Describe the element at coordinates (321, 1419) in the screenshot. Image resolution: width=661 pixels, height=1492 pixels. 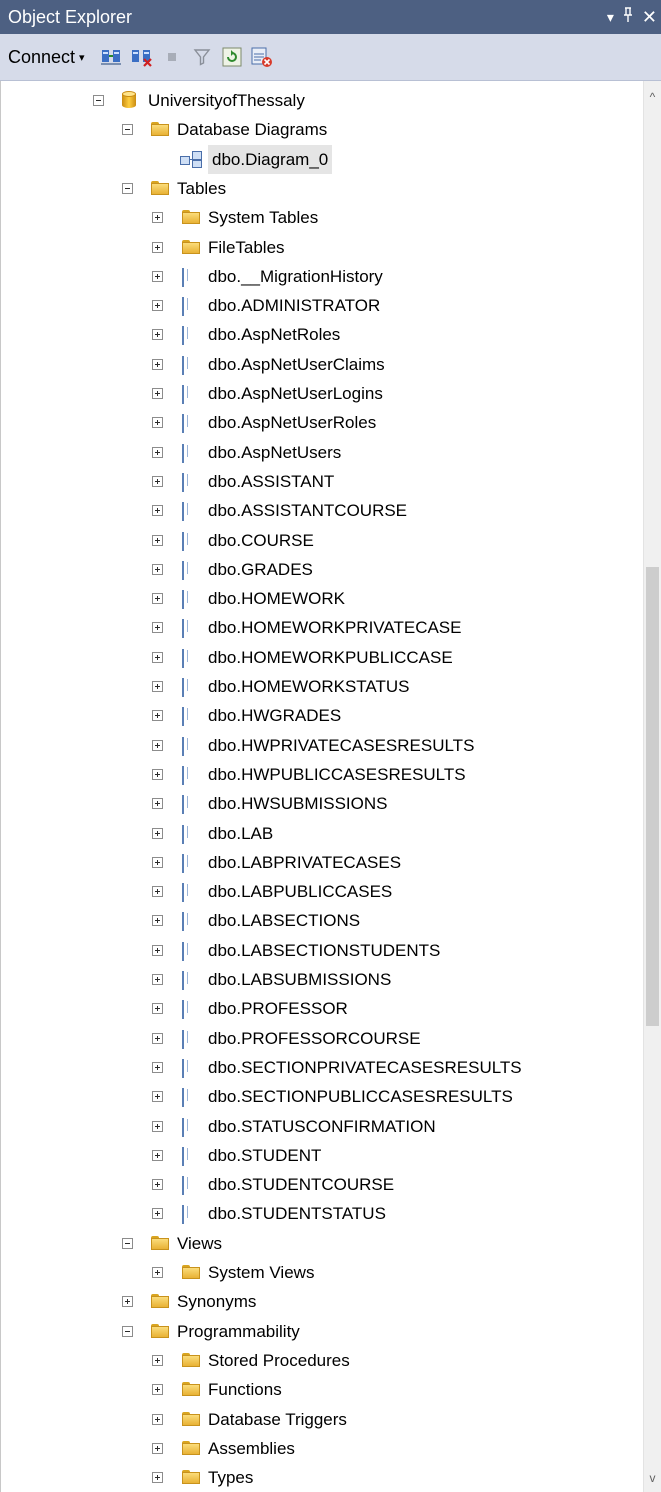
I see `tree-node-database-triggers: Database Triggers` at that location.